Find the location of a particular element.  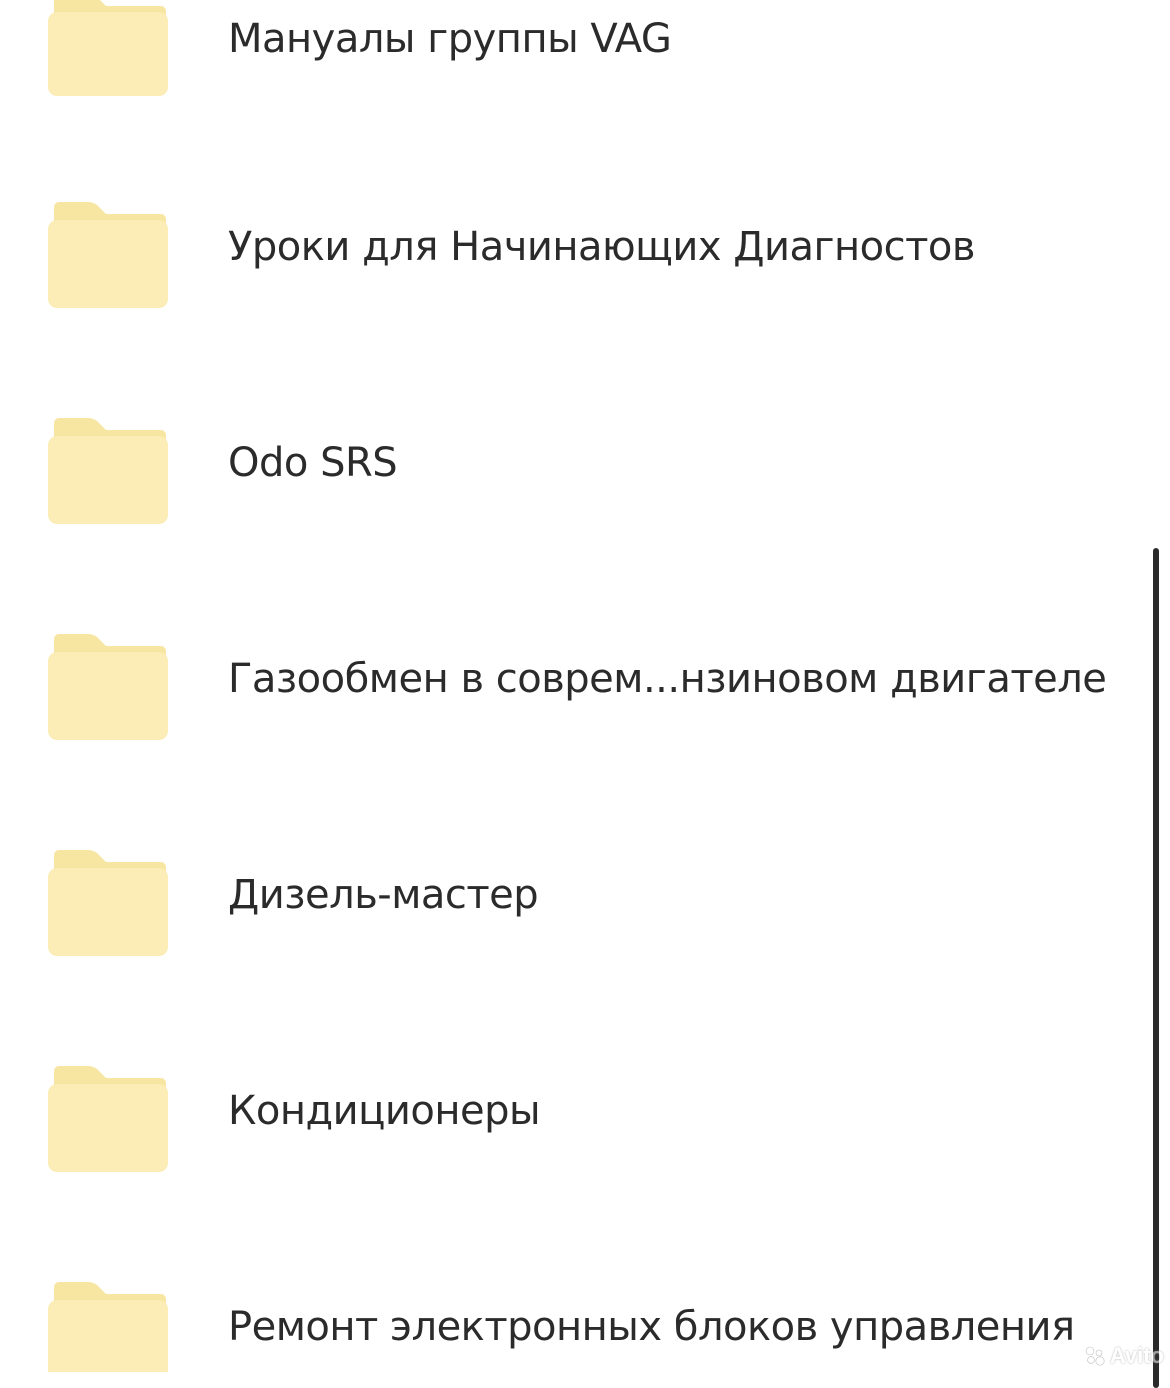

avito-watermark: Avito is located at coordinates (1124, 1356).